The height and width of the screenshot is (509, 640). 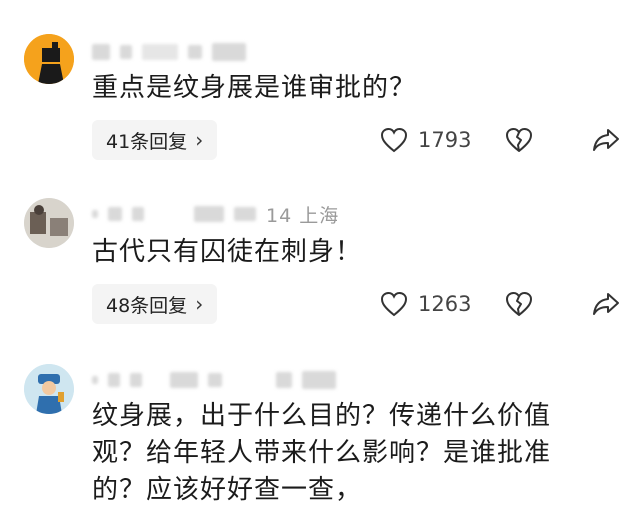 What do you see at coordinates (254, 88) in the screenshot?
I see `comment-text: 重点是纹身展是谁审批的？` at bounding box center [254, 88].